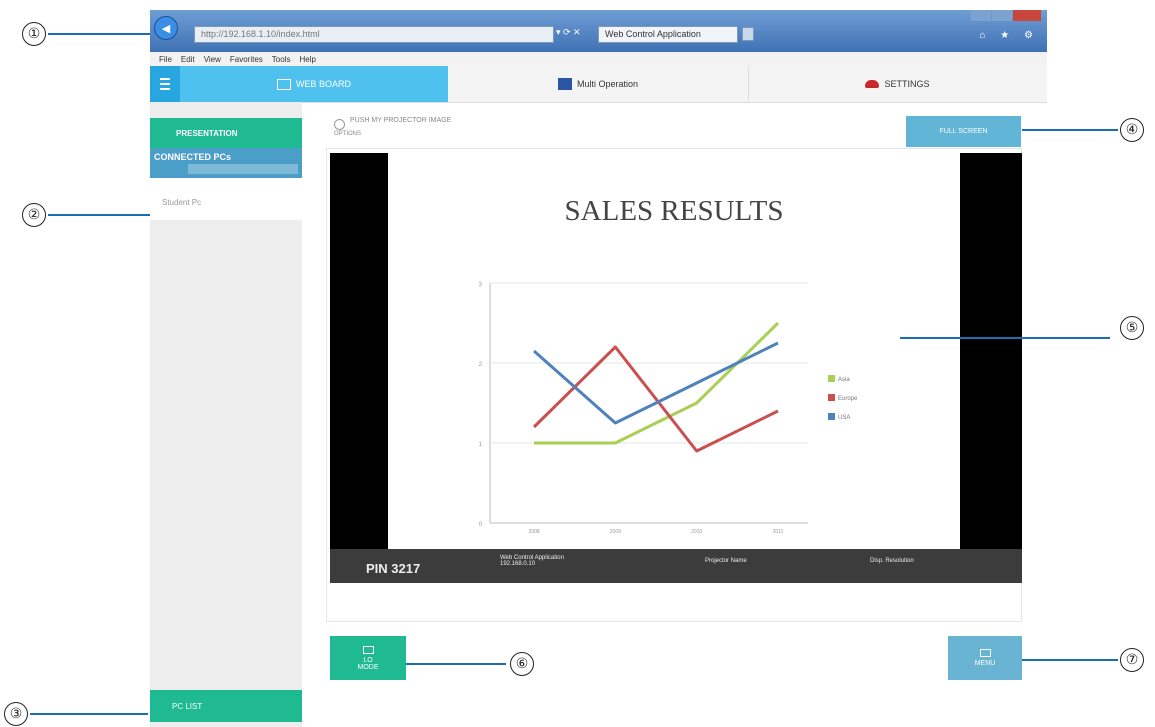 The image size is (1155, 727). I want to click on menu-edit: Edit, so click(188, 59).